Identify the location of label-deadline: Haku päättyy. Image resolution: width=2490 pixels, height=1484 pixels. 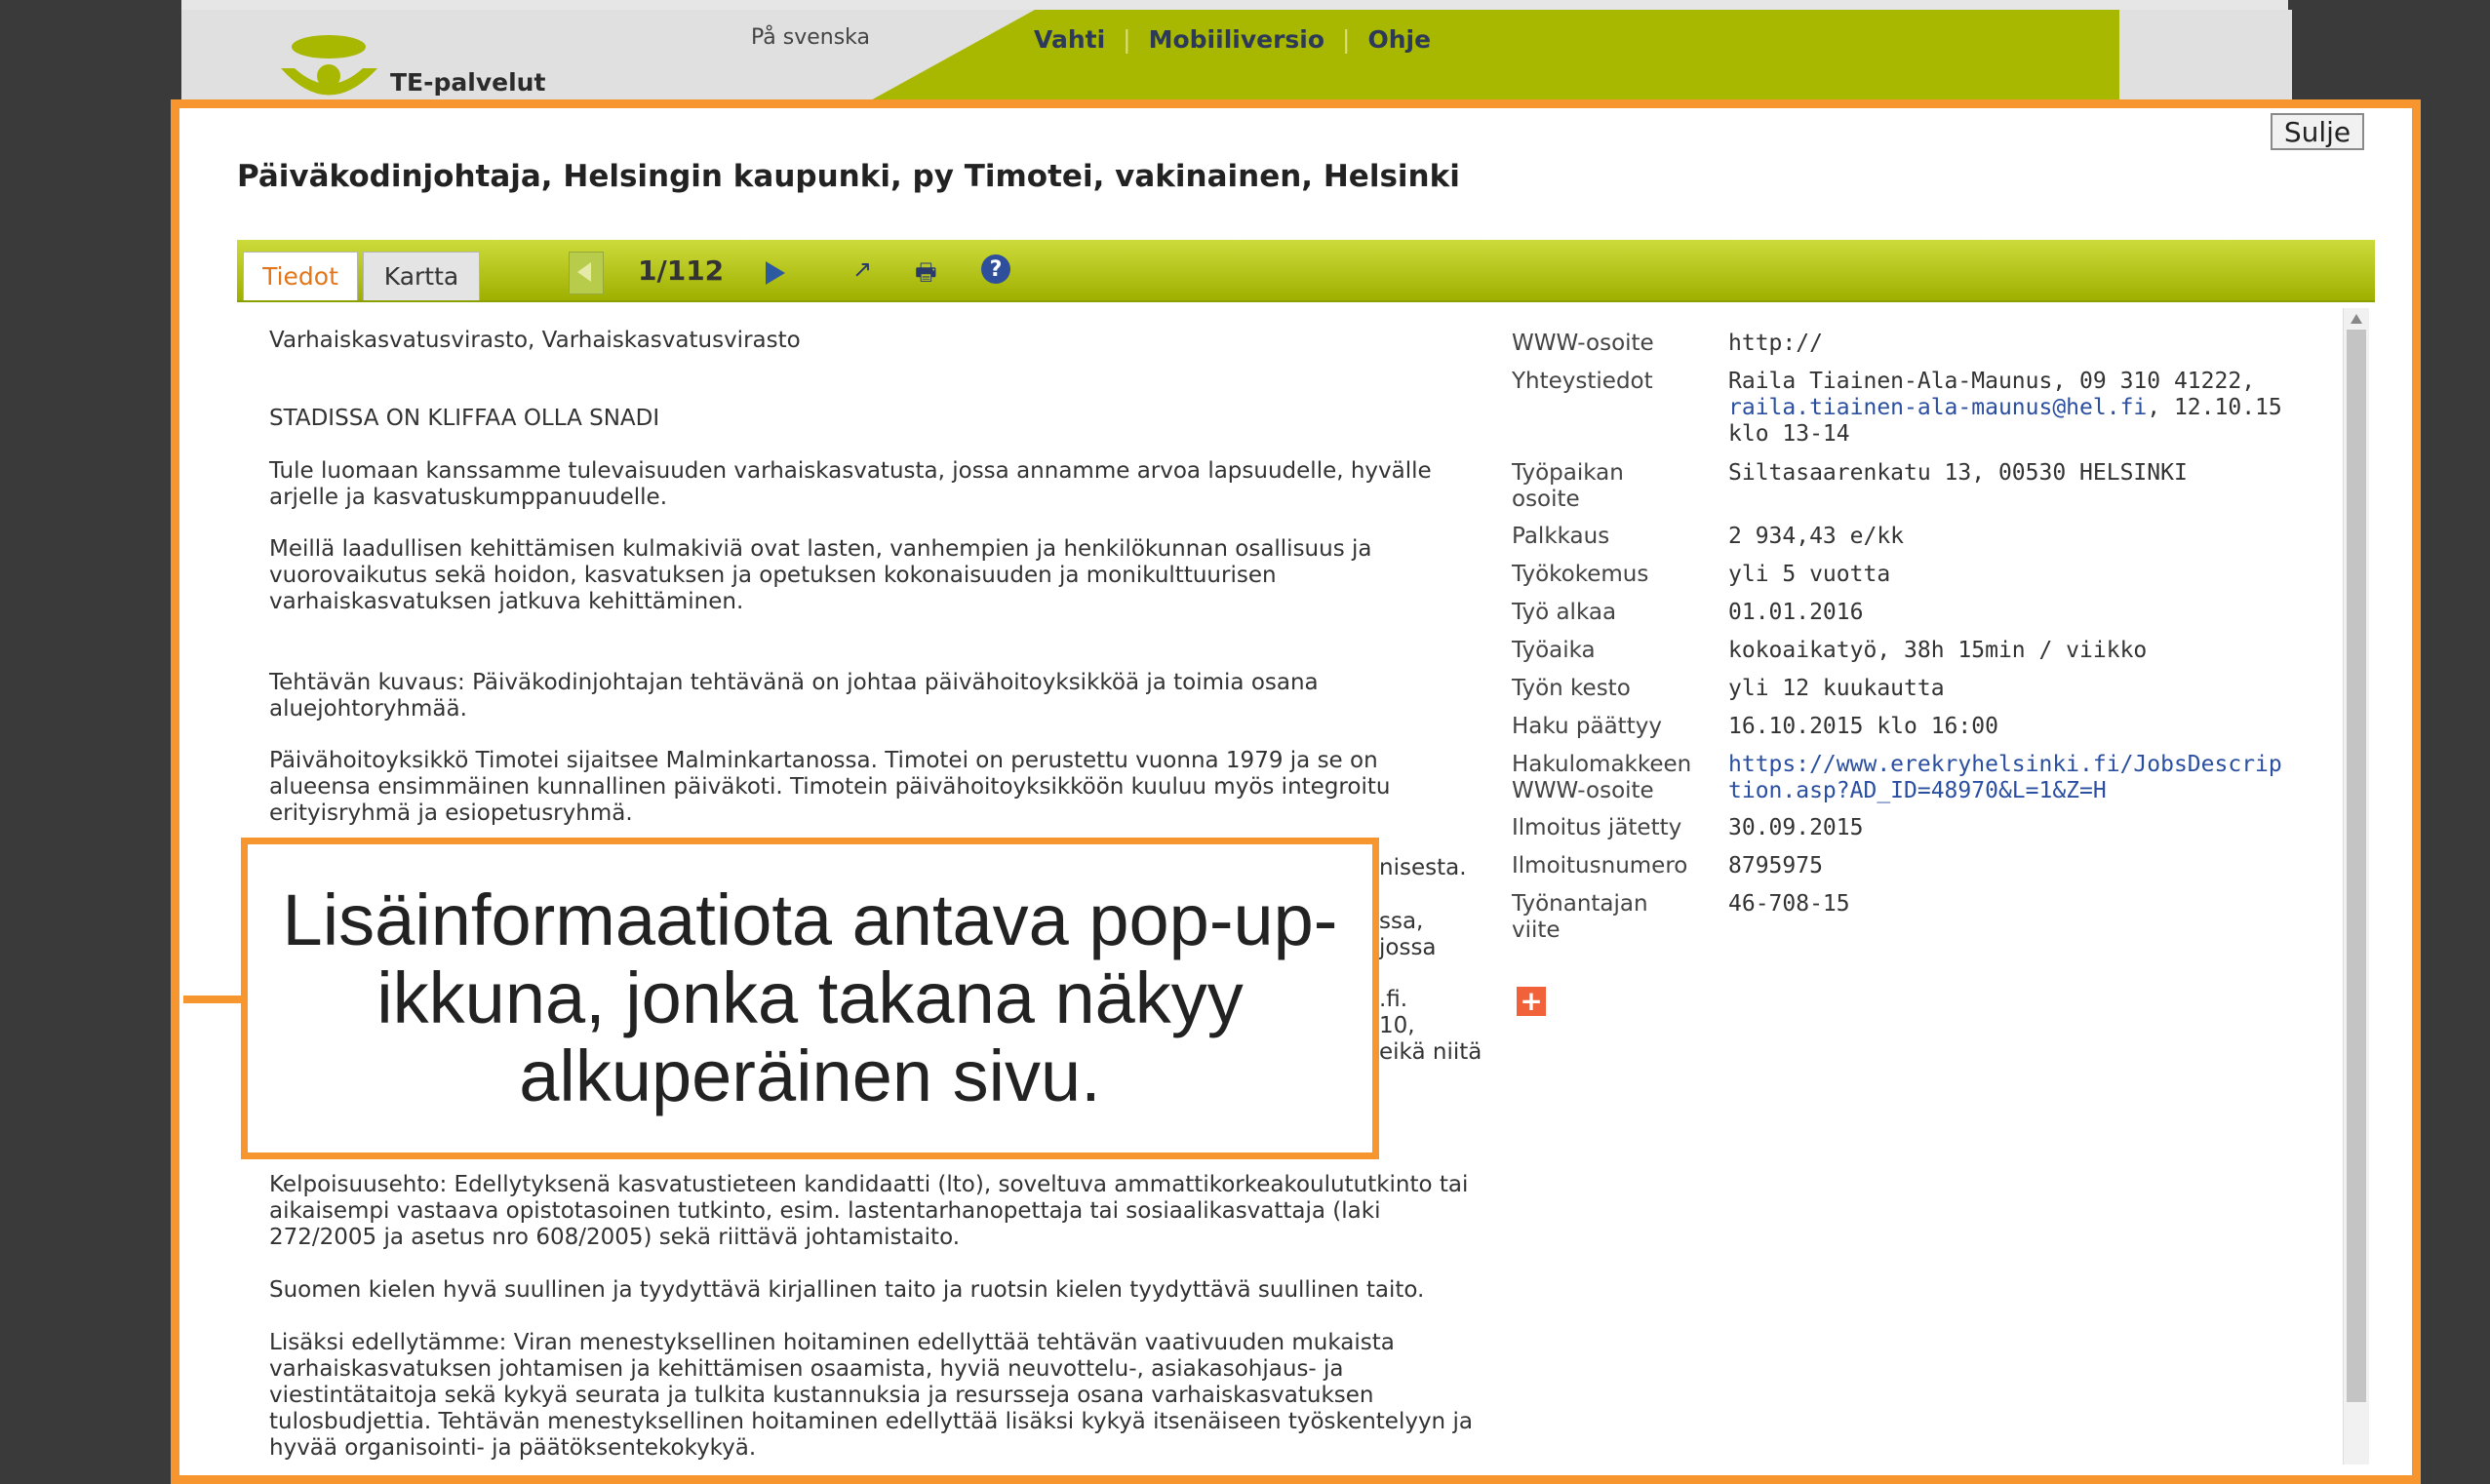
(1587, 726).